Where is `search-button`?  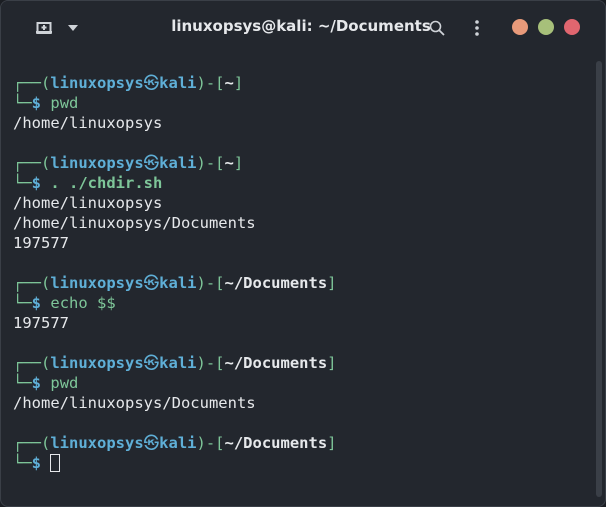 search-button is located at coordinates (437, 28).